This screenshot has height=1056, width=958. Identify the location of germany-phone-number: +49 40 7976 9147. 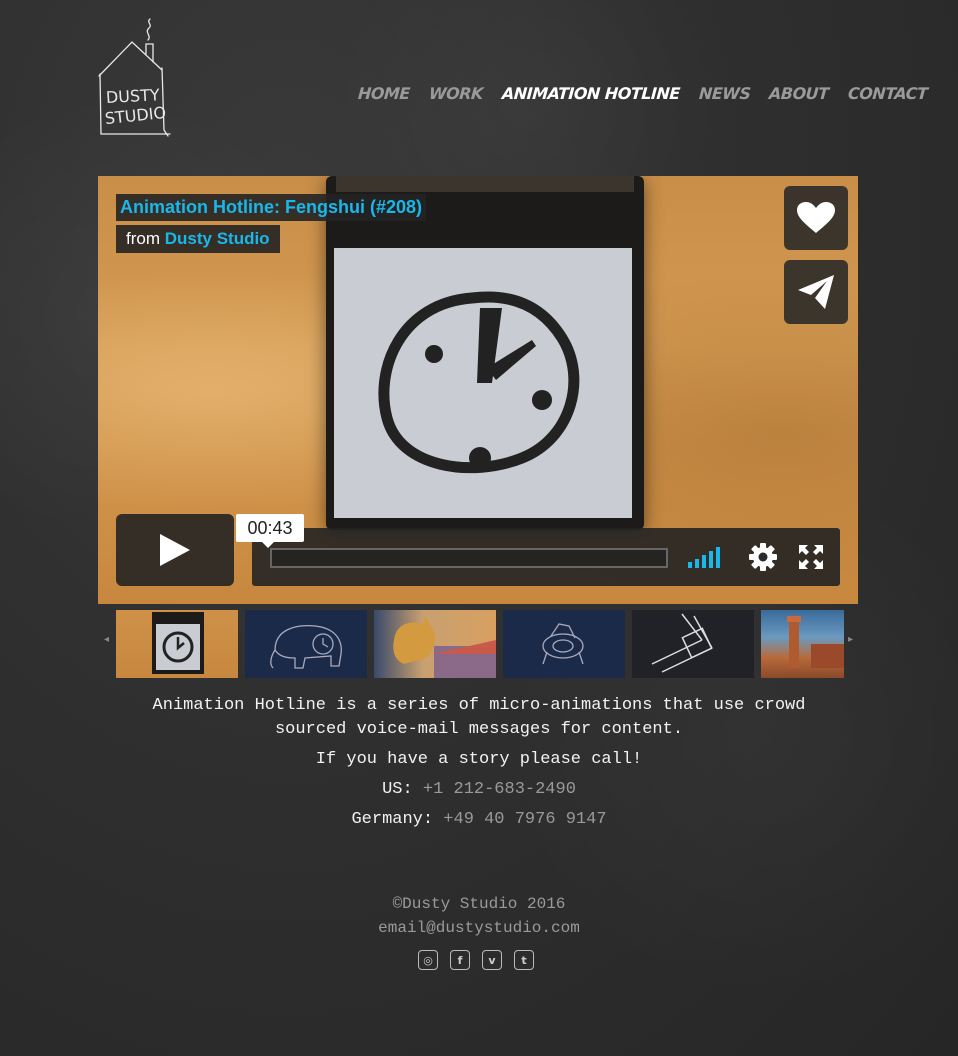
(524, 819).